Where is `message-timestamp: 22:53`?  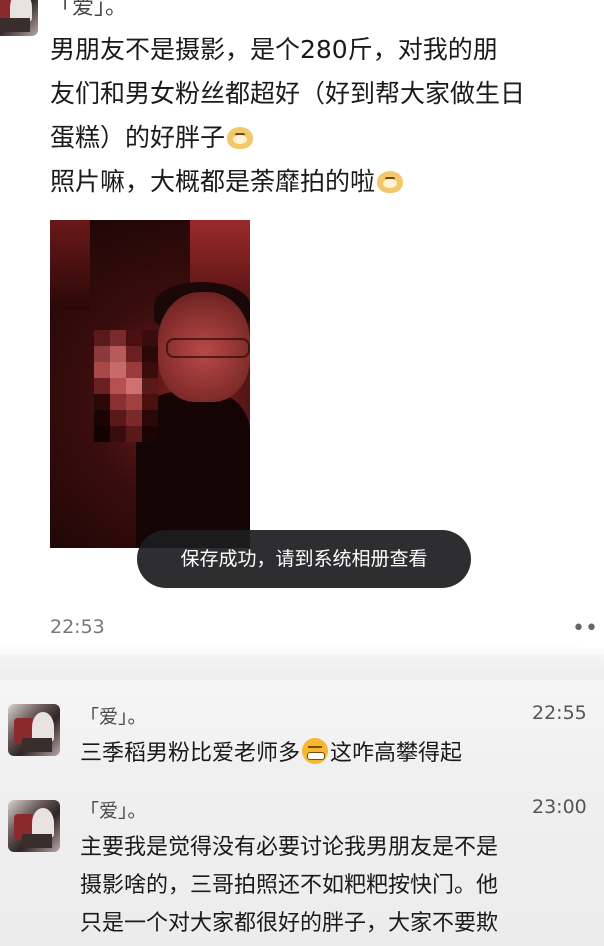 message-timestamp: 22:53 is located at coordinates (77, 627).